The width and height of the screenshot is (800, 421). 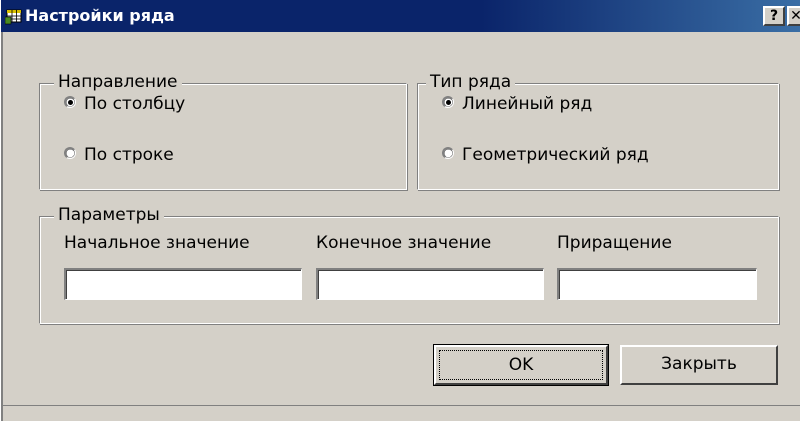 I want to click on dialog-bottom-edge, so click(x=401, y=405).